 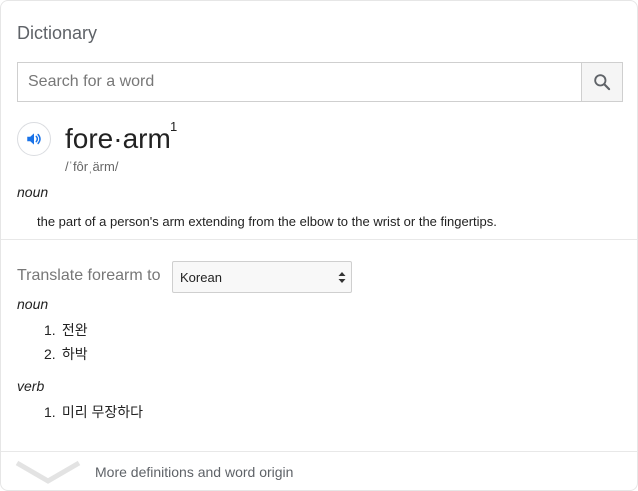 I want to click on speaker-icon, so click(x=34, y=139).